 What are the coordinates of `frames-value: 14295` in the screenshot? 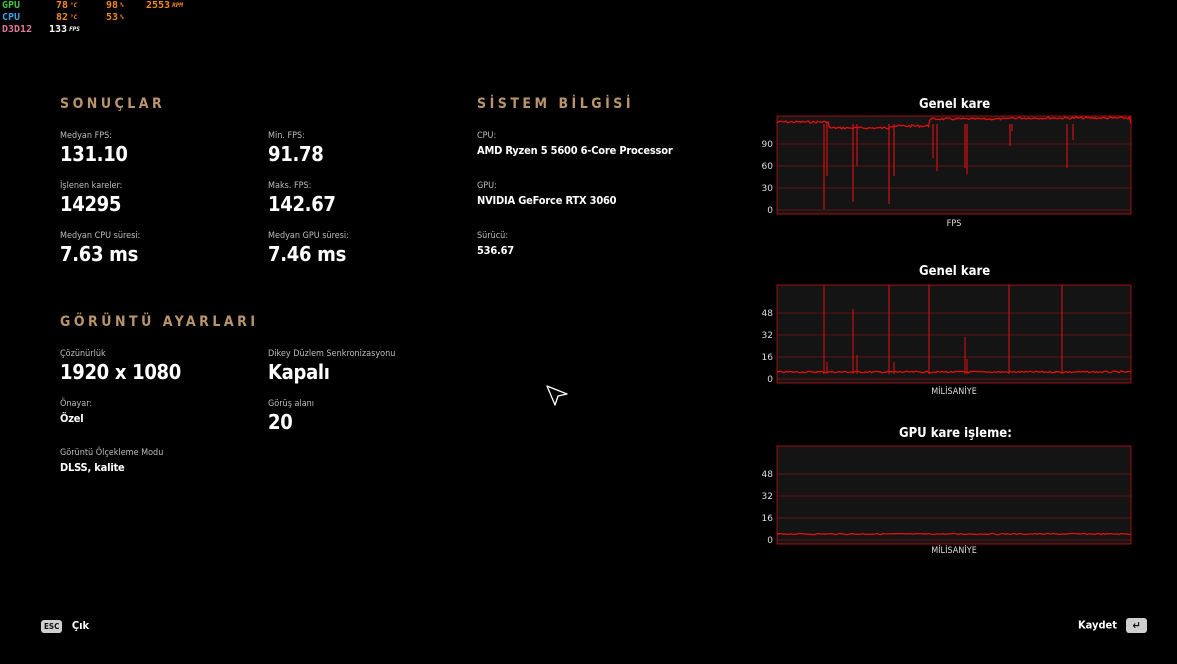 It's located at (91, 204).